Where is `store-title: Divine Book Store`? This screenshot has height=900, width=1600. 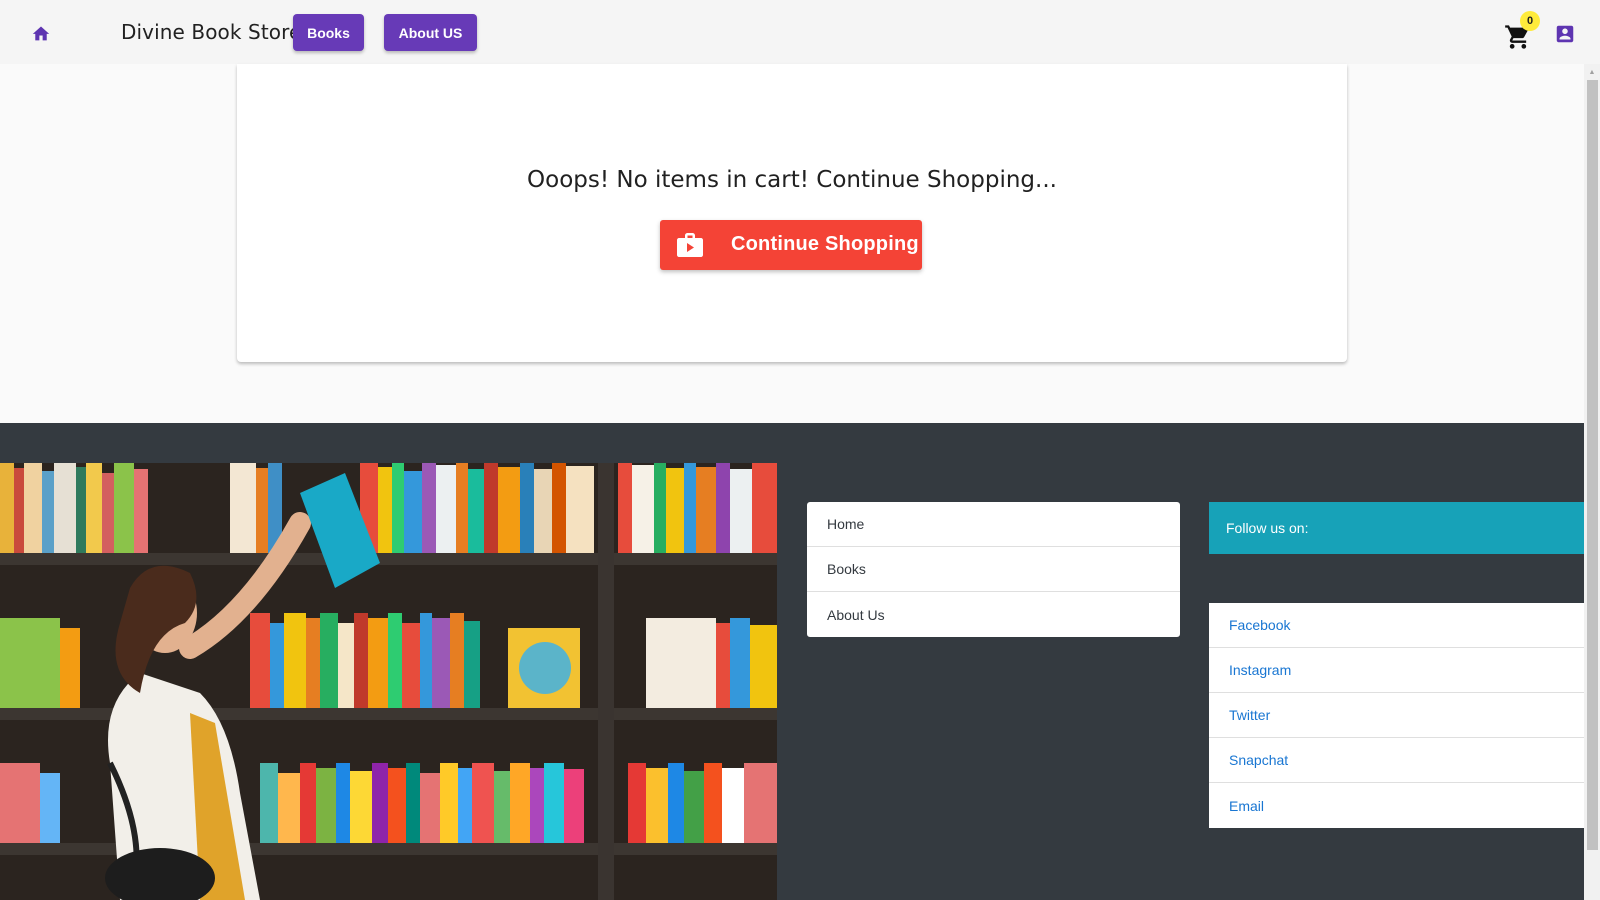
store-title: Divine Book Store is located at coordinates (211, 32).